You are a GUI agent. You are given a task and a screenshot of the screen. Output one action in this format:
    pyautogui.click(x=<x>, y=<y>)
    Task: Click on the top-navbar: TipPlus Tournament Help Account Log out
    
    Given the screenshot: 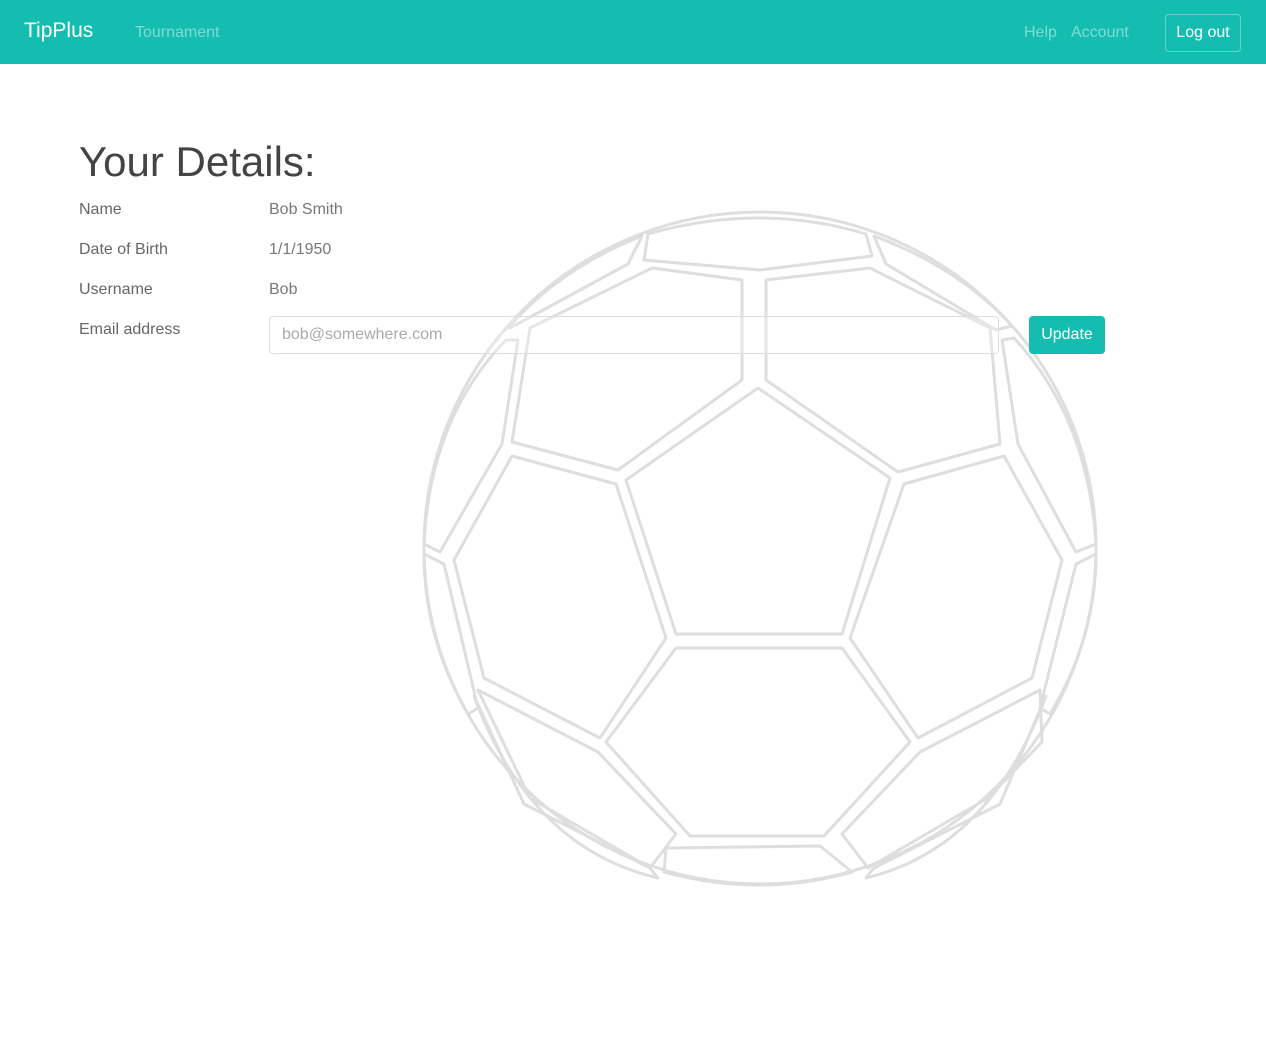 What is the action you would take?
    pyautogui.click(x=633, y=32)
    